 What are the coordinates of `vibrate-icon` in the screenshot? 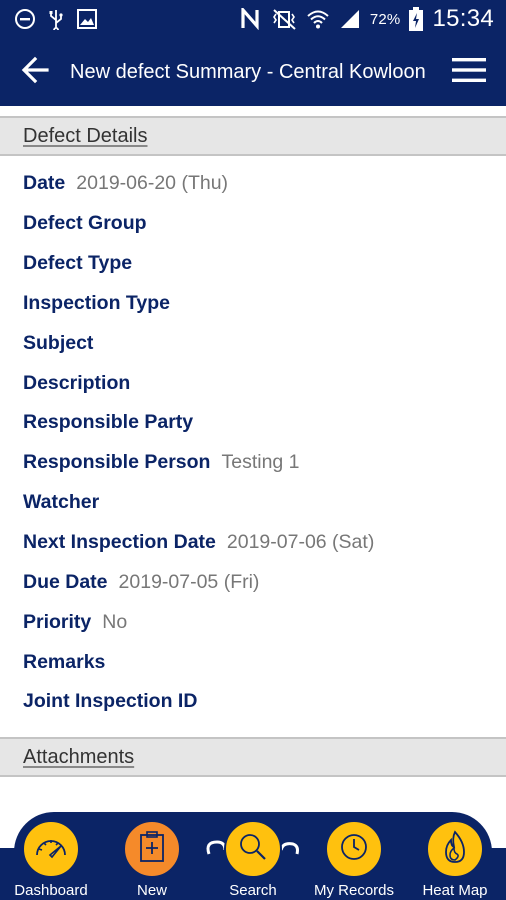 It's located at (284, 19).